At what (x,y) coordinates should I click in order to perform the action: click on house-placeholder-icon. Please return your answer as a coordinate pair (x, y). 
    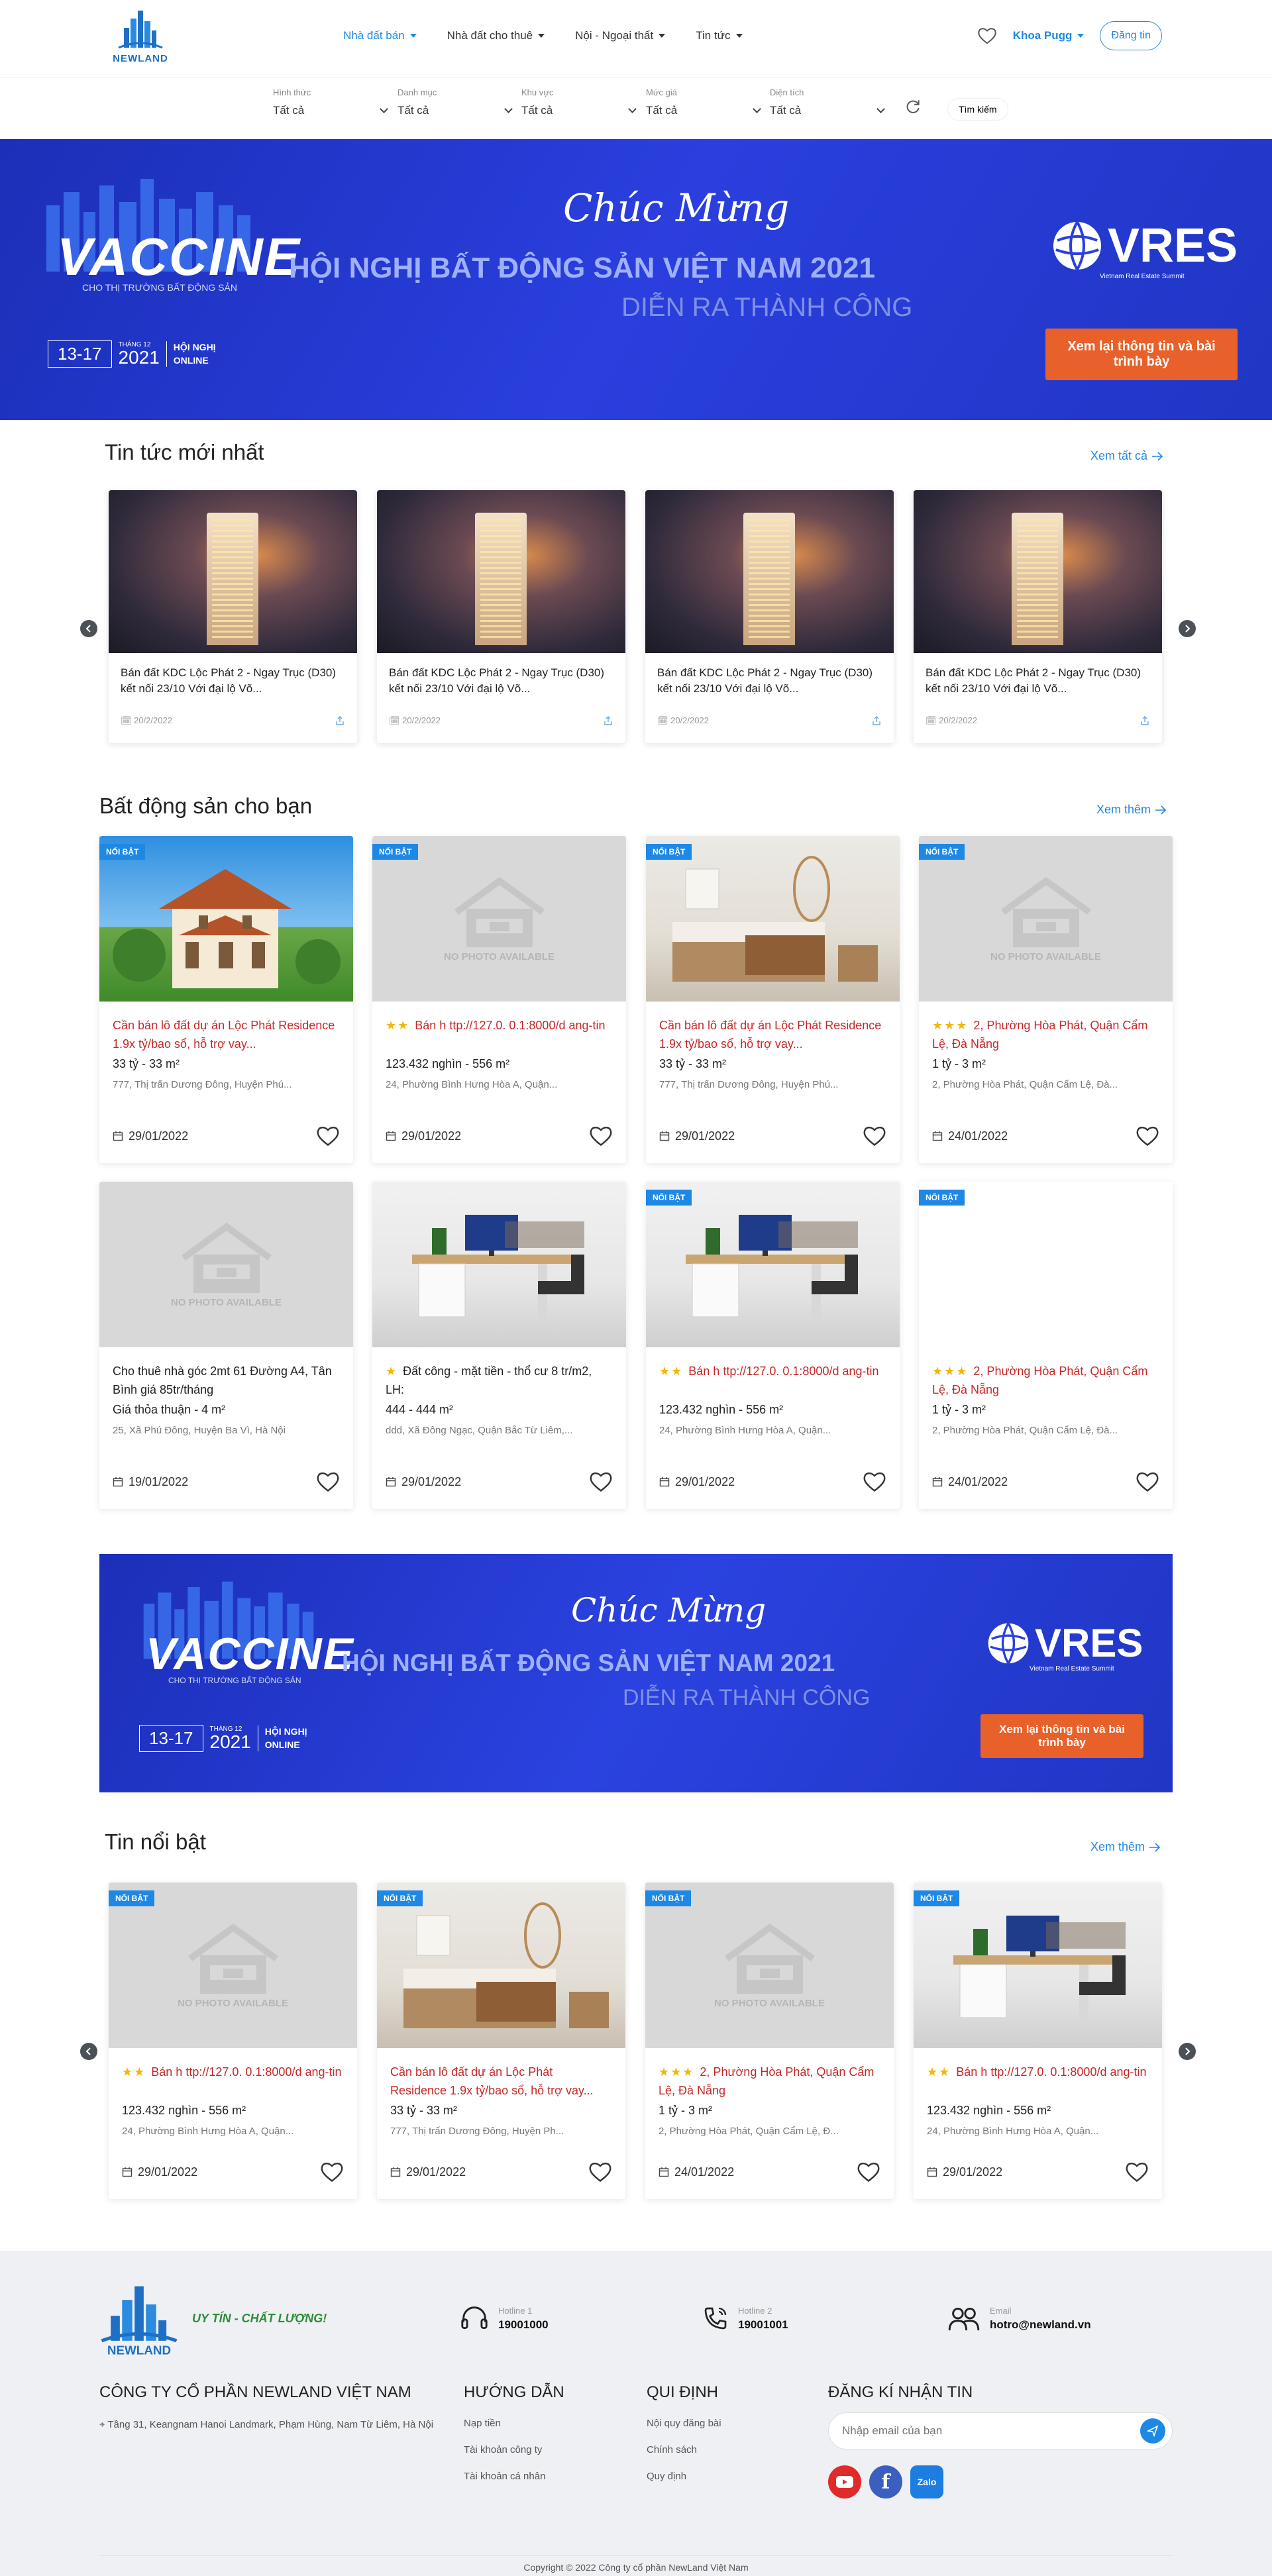
    Looking at the image, I should click on (1045, 911).